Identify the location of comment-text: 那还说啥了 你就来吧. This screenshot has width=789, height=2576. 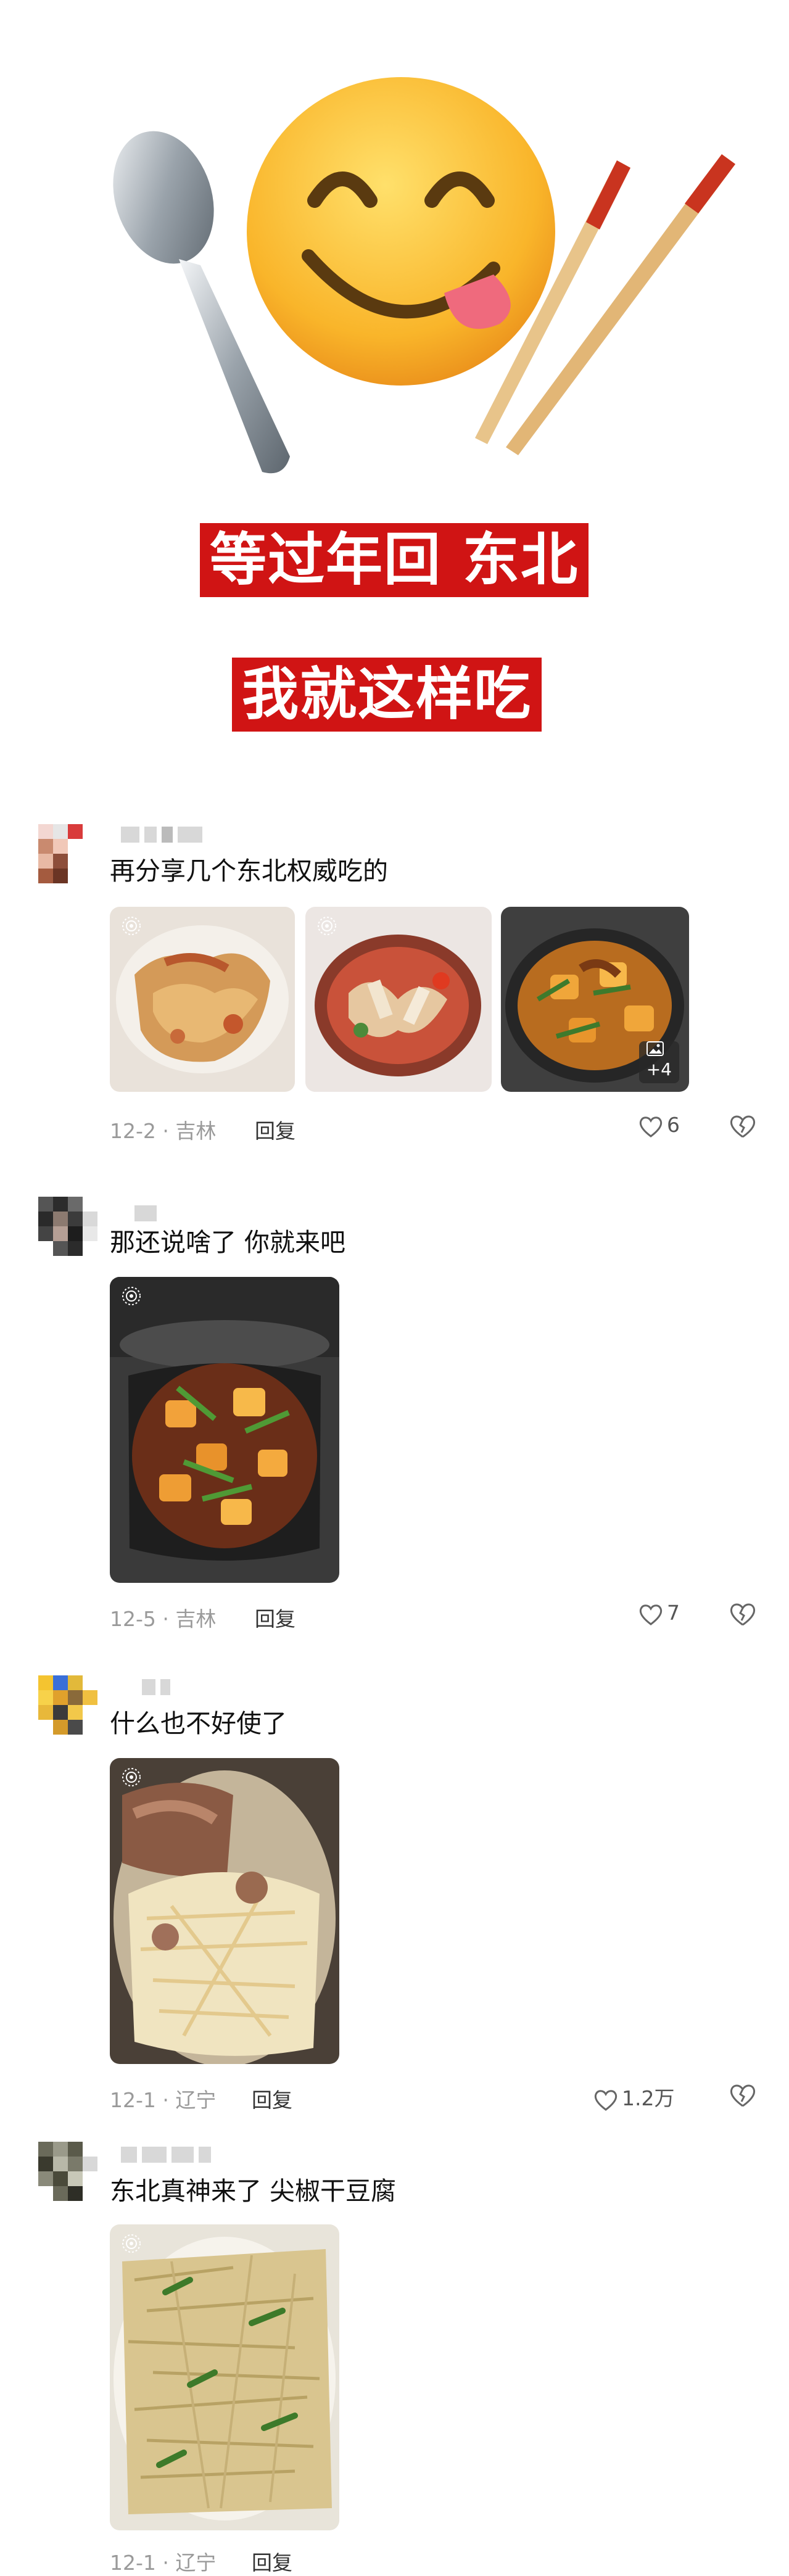
(228, 1242).